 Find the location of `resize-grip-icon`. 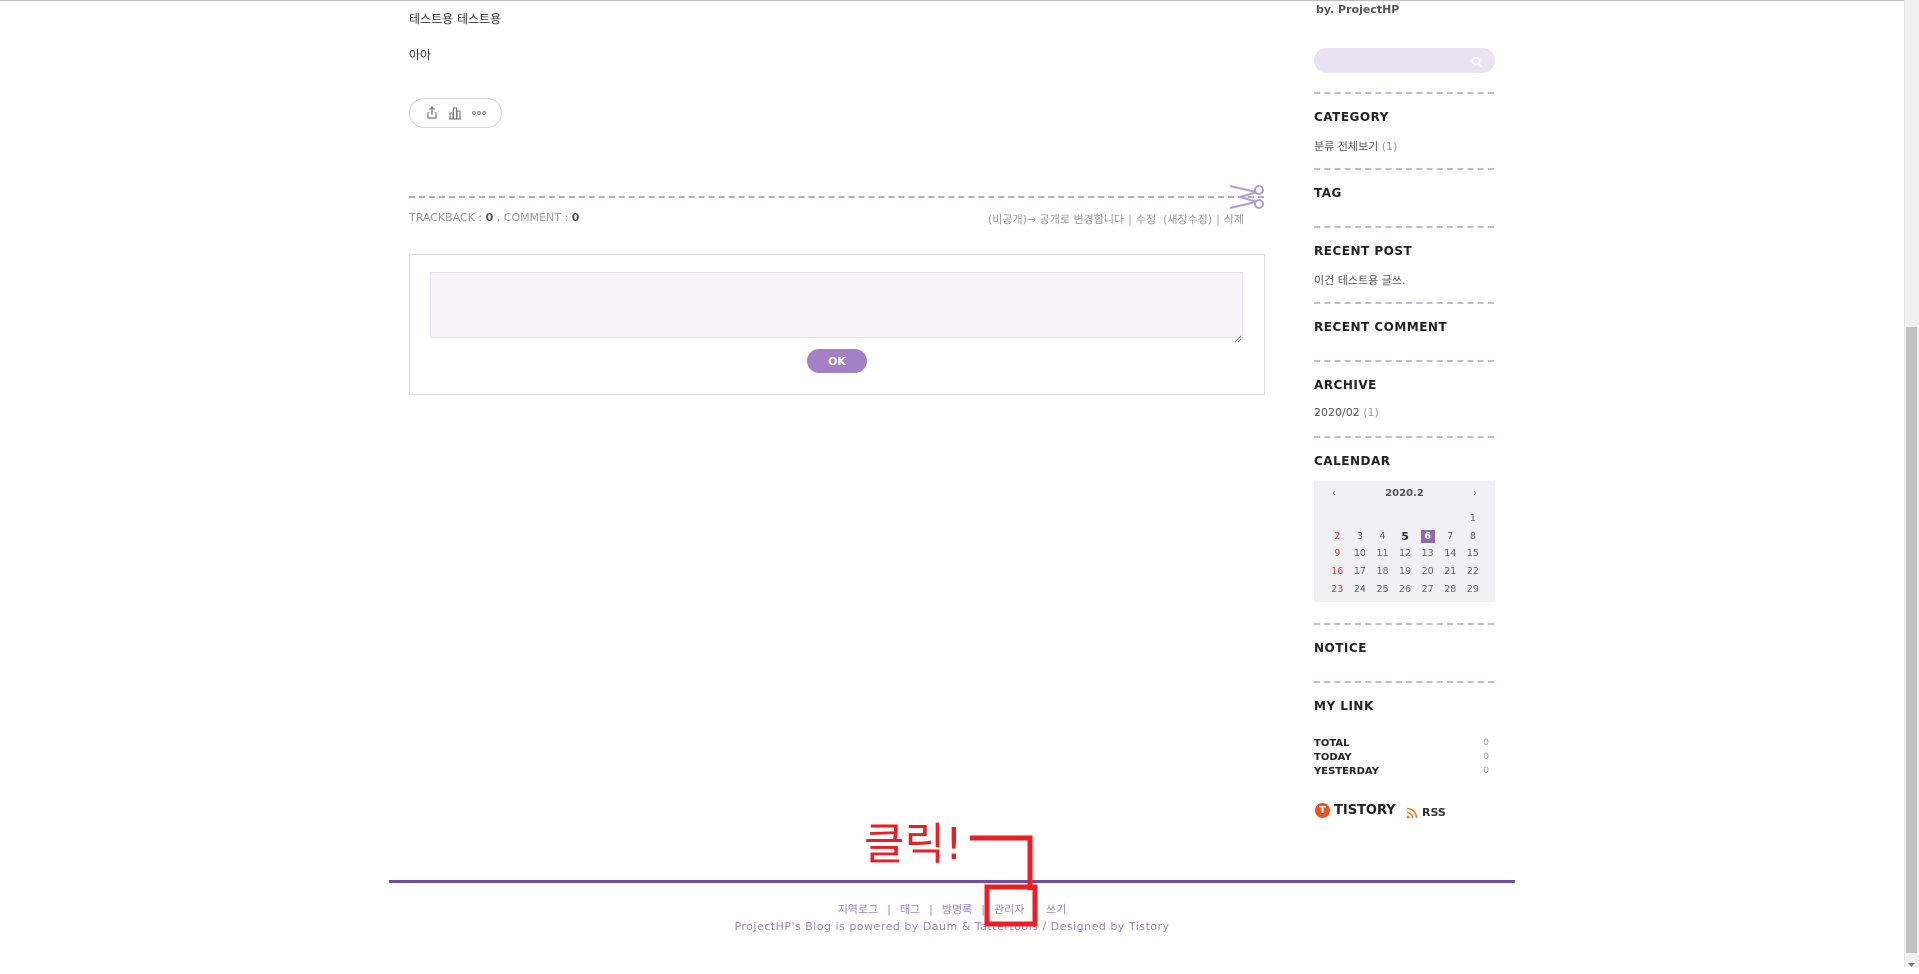

resize-grip-icon is located at coordinates (1237, 335).